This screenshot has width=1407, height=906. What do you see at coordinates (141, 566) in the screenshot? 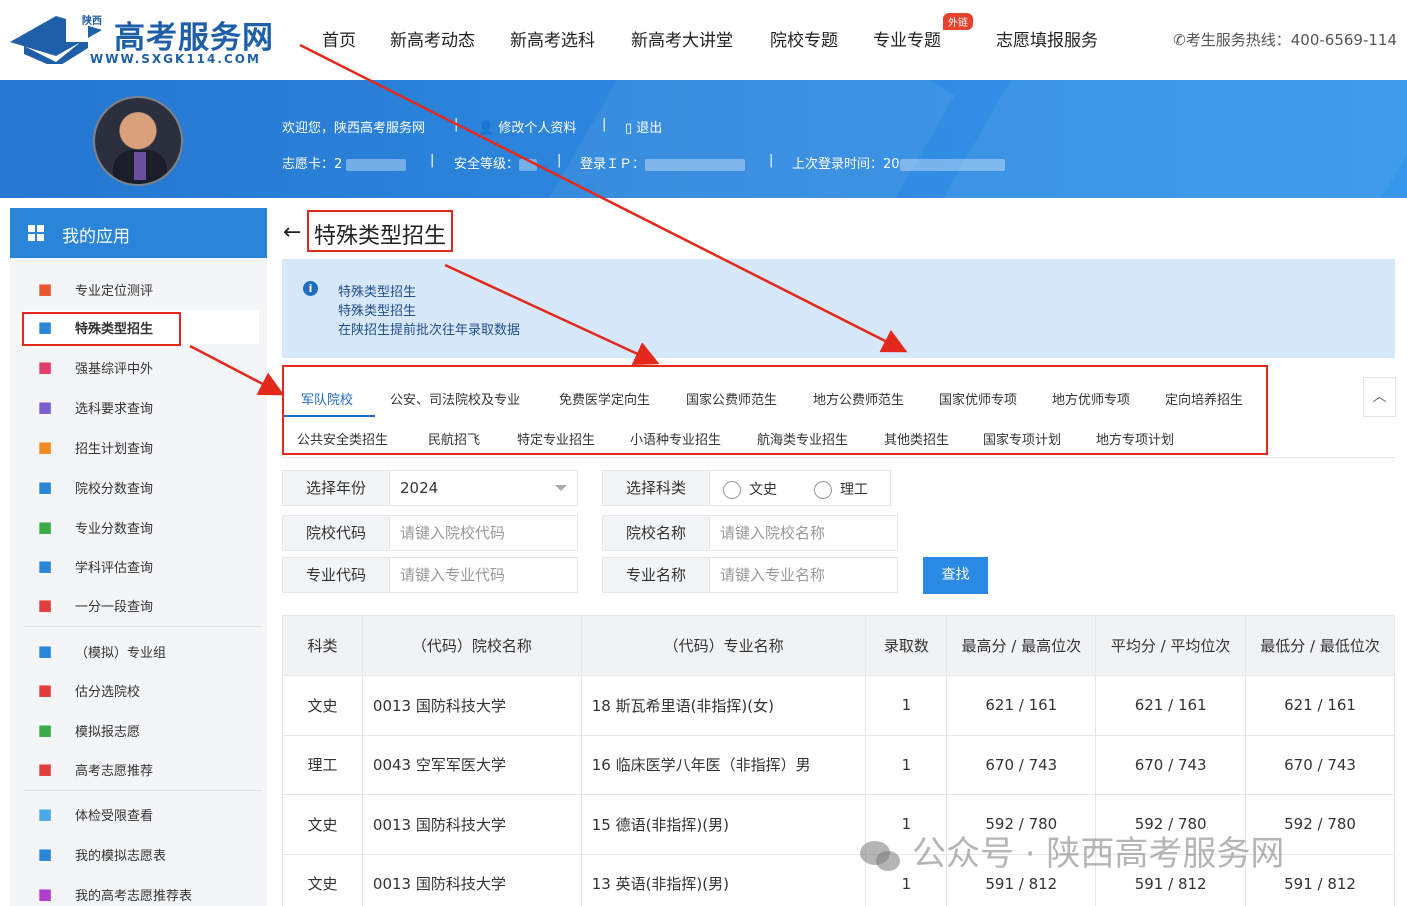
I see `sidebar-item-8: ■ 学科评估查询` at bounding box center [141, 566].